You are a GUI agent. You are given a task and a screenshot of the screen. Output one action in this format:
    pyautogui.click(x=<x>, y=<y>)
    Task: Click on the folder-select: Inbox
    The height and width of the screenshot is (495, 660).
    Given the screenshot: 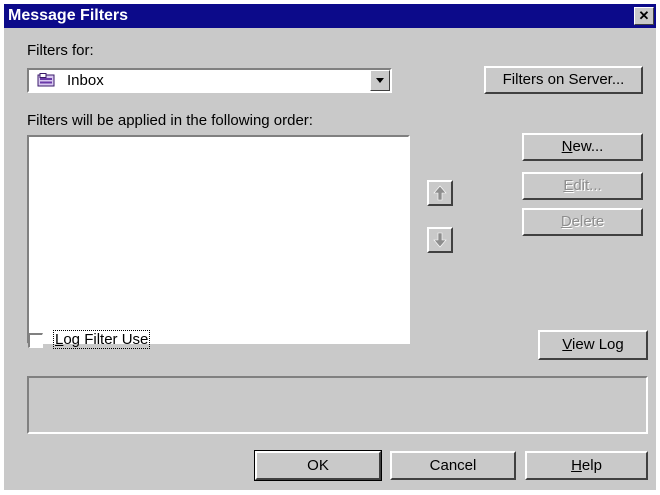 What is the action you would take?
    pyautogui.click(x=209, y=80)
    